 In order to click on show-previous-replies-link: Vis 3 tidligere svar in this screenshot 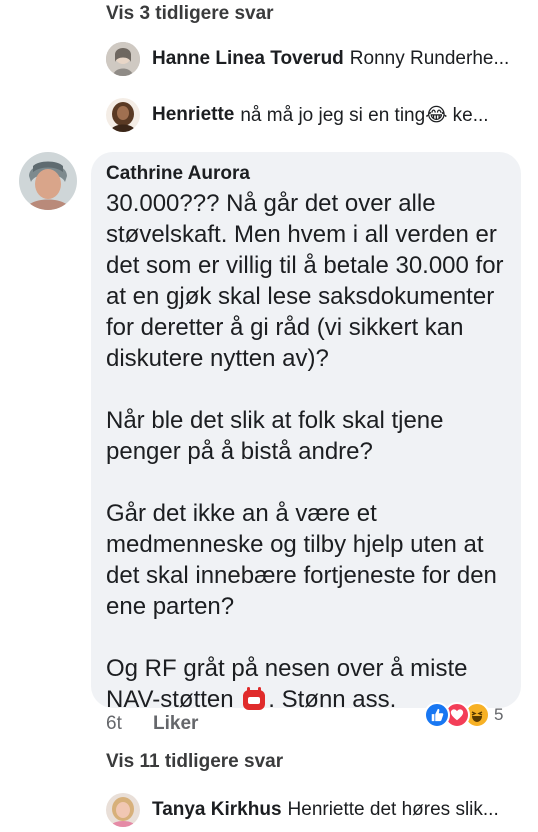, I will do `click(190, 14)`.